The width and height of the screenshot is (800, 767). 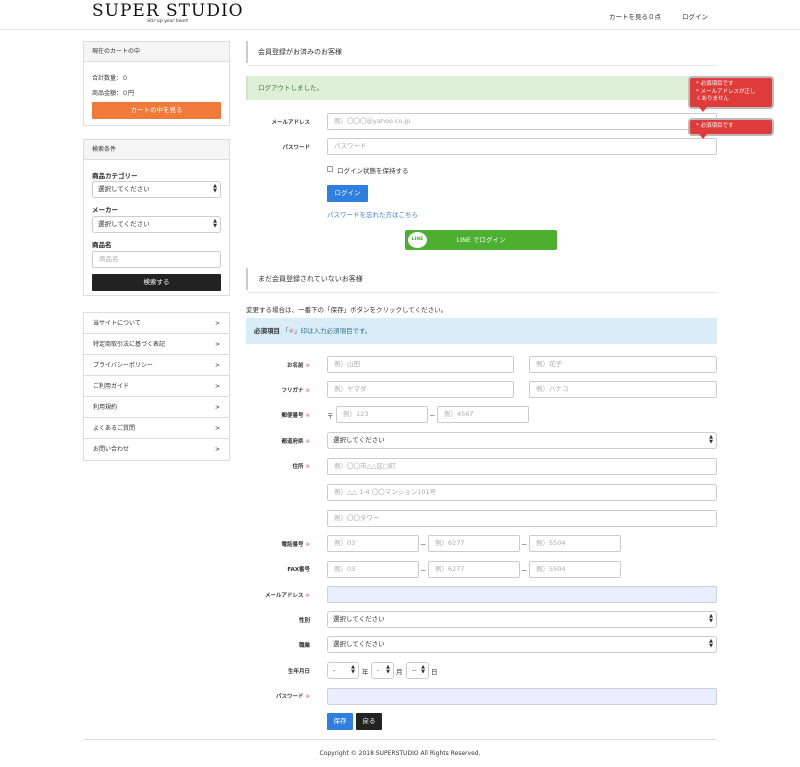 What do you see at coordinates (304, 646) in the screenshot?
I see `job-label: 職業` at bounding box center [304, 646].